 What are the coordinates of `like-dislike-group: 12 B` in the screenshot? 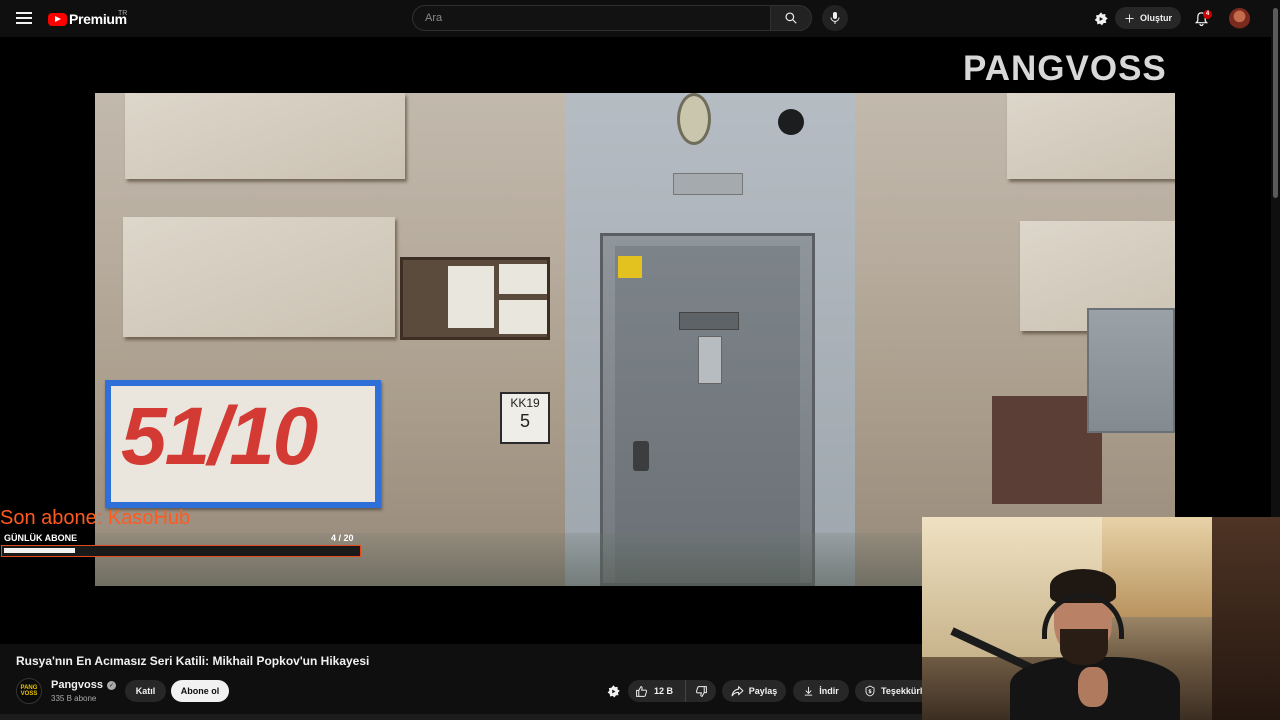 It's located at (672, 691).